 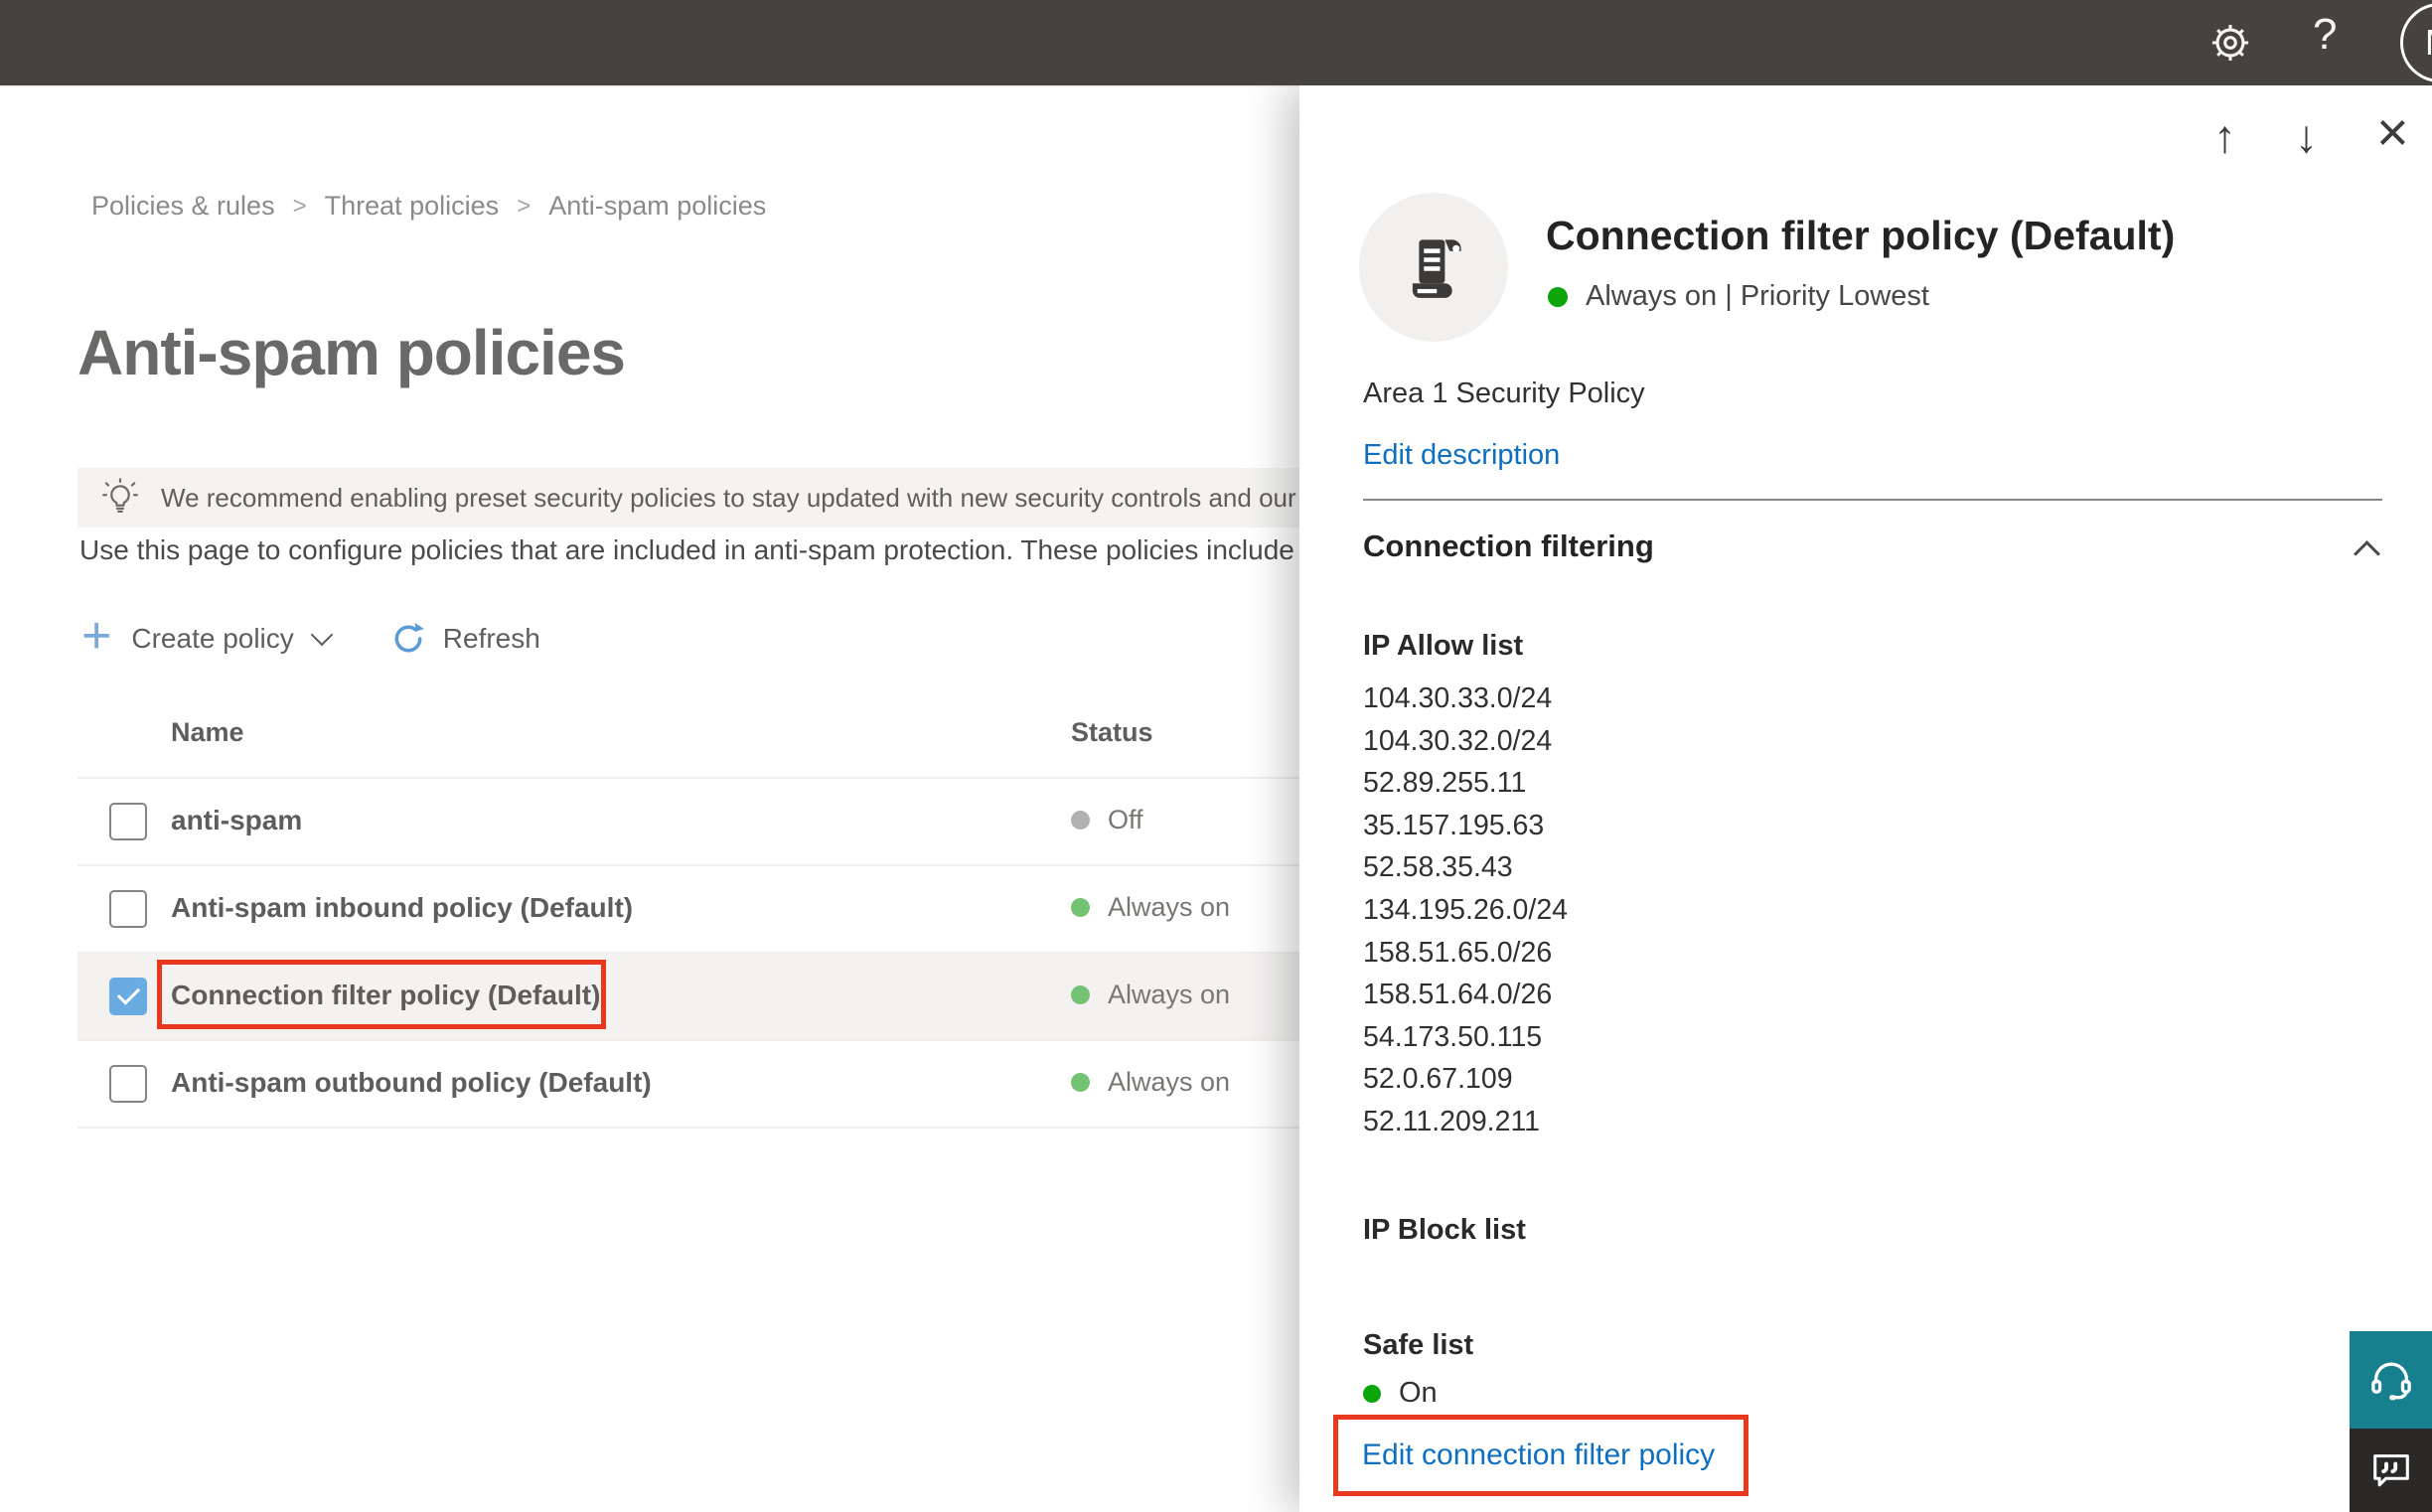 I want to click on edit-connection-filter-policy-link: Edit connection filter policy, so click(x=1538, y=1455).